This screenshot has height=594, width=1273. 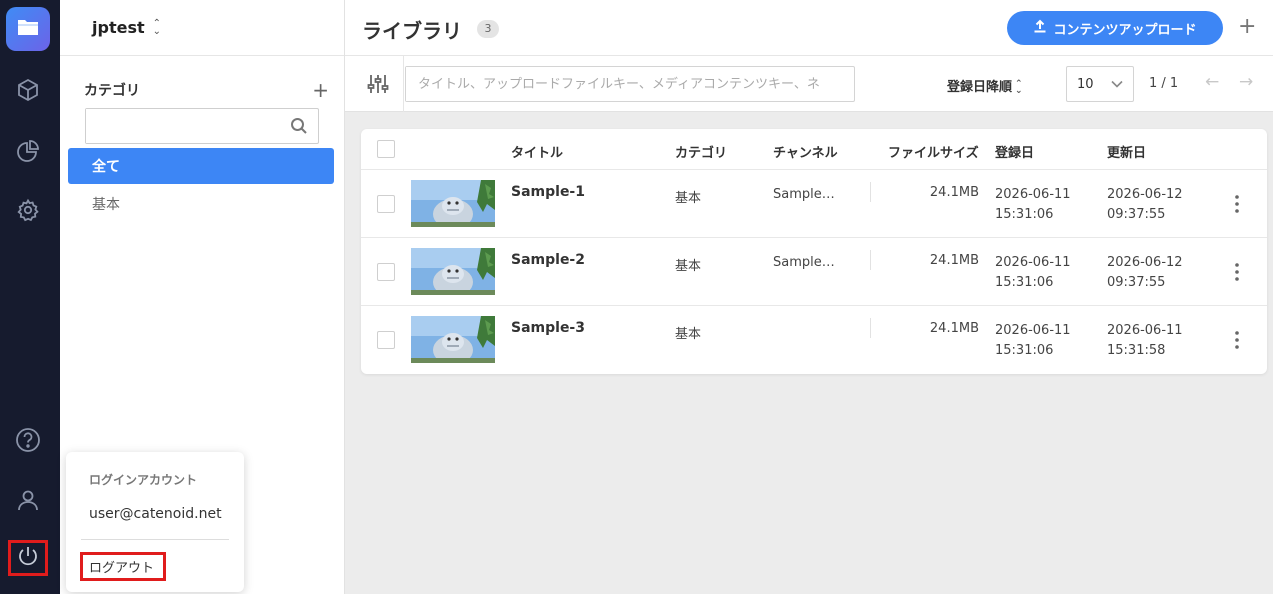 What do you see at coordinates (206, 90) in the screenshot?
I see `category-header: カテゴリ +` at bounding box center [206, 90].